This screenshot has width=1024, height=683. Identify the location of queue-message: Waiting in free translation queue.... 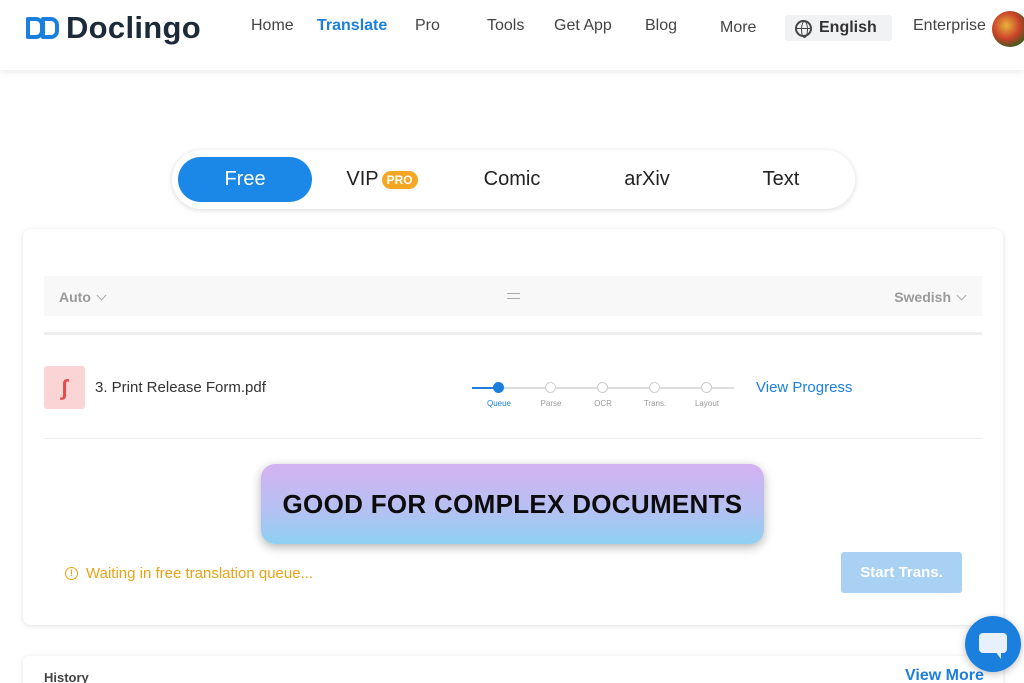
(200, 573).